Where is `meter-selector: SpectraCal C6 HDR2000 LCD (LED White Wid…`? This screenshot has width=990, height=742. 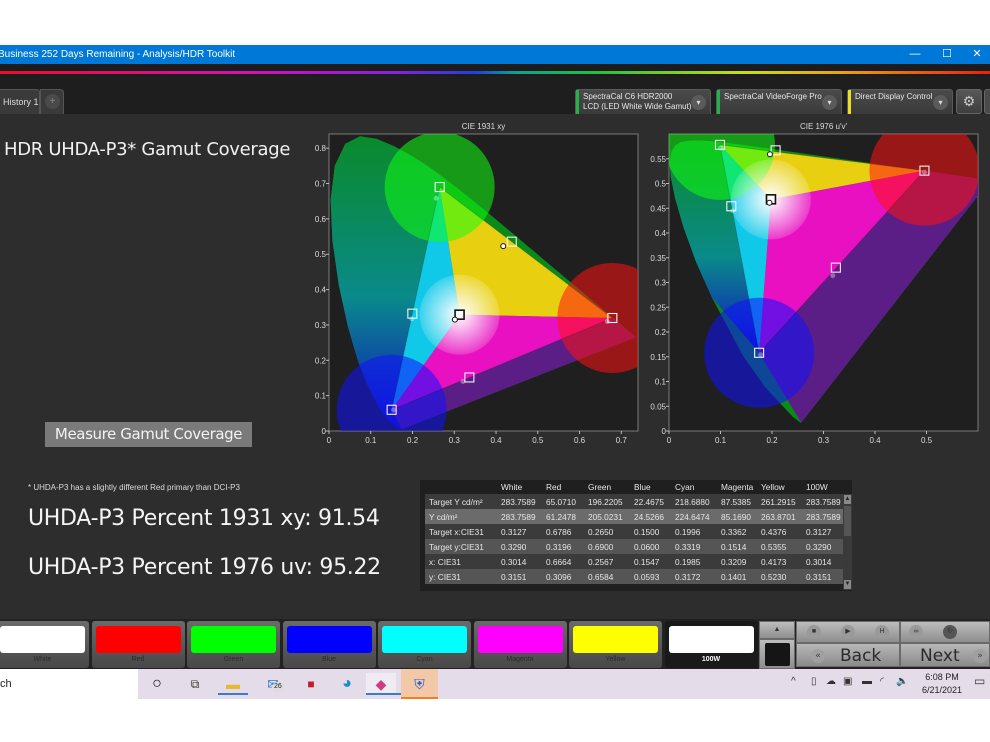
meter-selector: SpectraCal C6 HDR2000 LCD (LED White Wid… is located at coordinates (643, 101).